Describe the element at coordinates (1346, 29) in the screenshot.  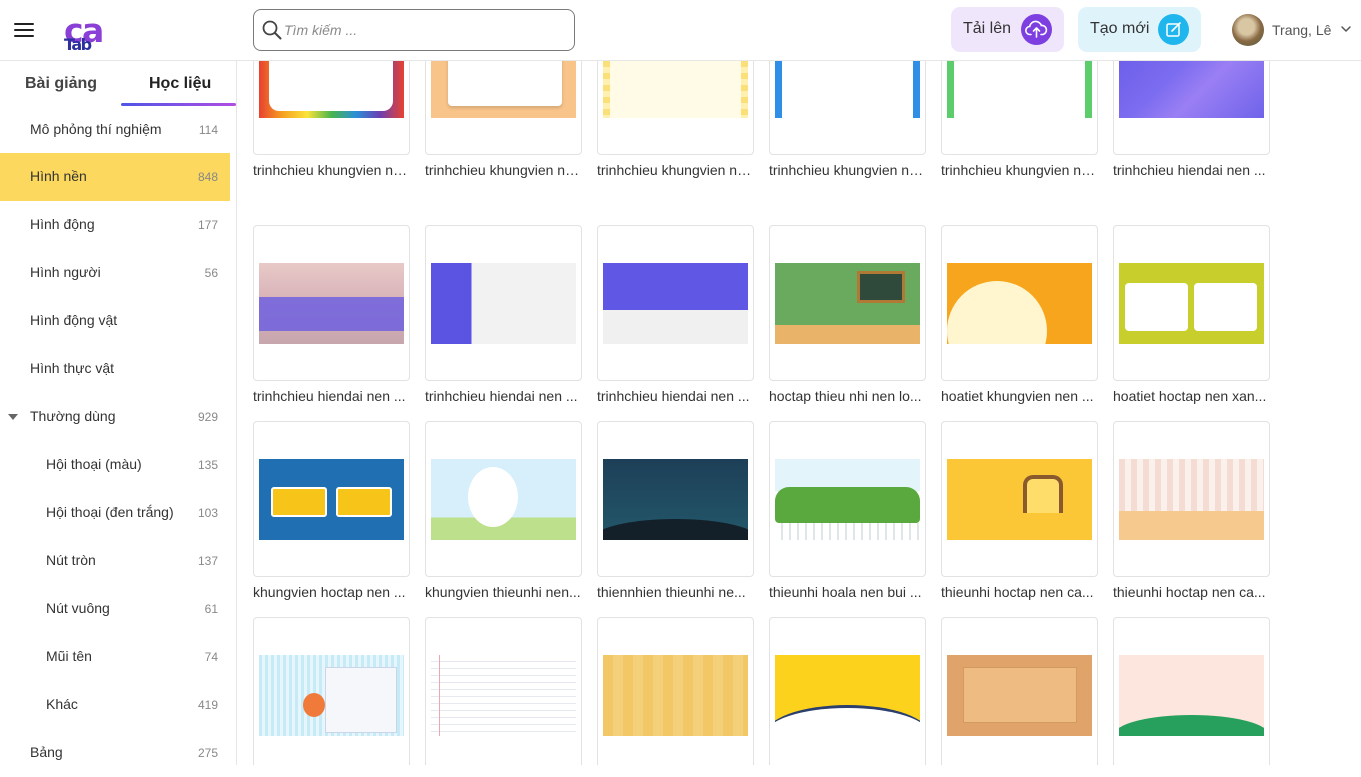
I see `chevron-down-icon` at that location.